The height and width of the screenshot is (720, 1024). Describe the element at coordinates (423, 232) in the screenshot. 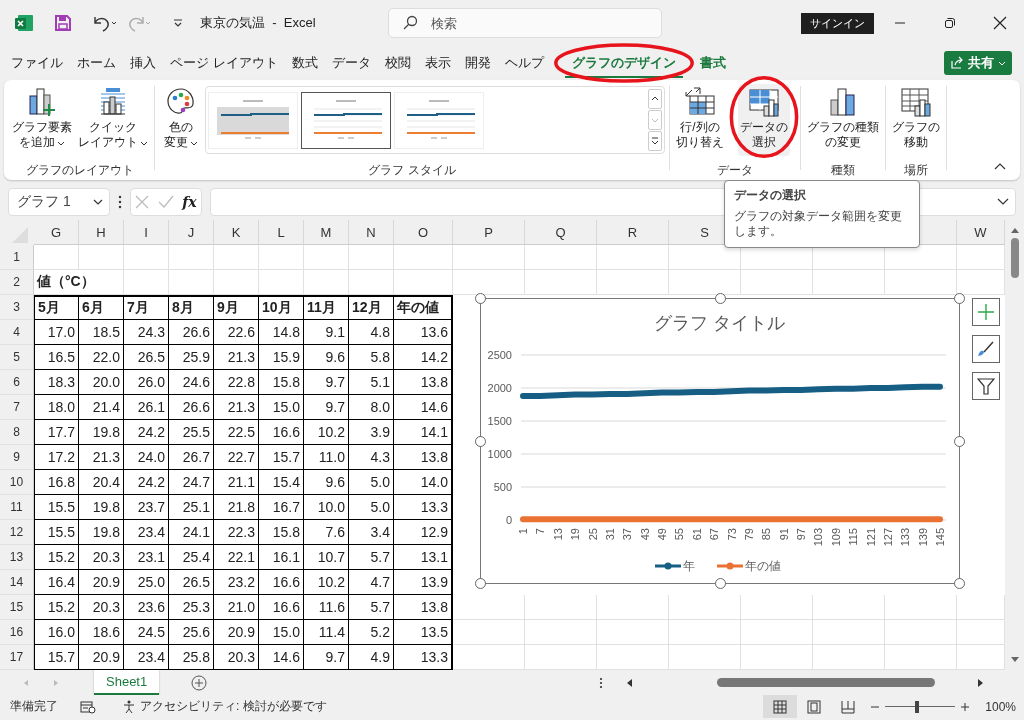

I see `column-header: O` at that location.